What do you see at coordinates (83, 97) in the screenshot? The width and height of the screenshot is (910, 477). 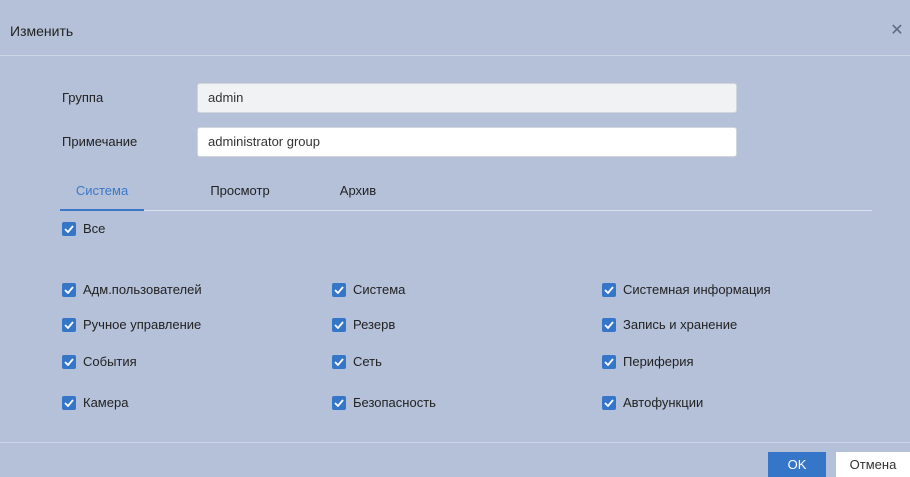 I see `group-label: Группа` at bounding box center [83, 97].